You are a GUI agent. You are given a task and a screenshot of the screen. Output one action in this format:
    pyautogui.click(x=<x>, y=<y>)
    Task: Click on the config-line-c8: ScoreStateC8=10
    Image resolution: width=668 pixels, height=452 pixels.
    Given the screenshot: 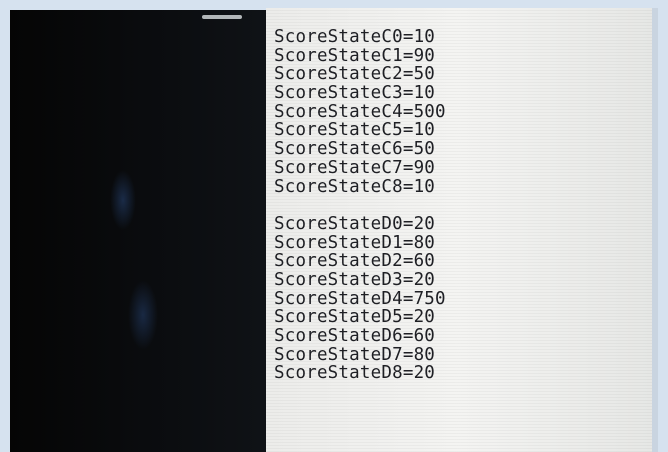 What is the action you would take?
    pyautogui.click(x=355, y=186)
    